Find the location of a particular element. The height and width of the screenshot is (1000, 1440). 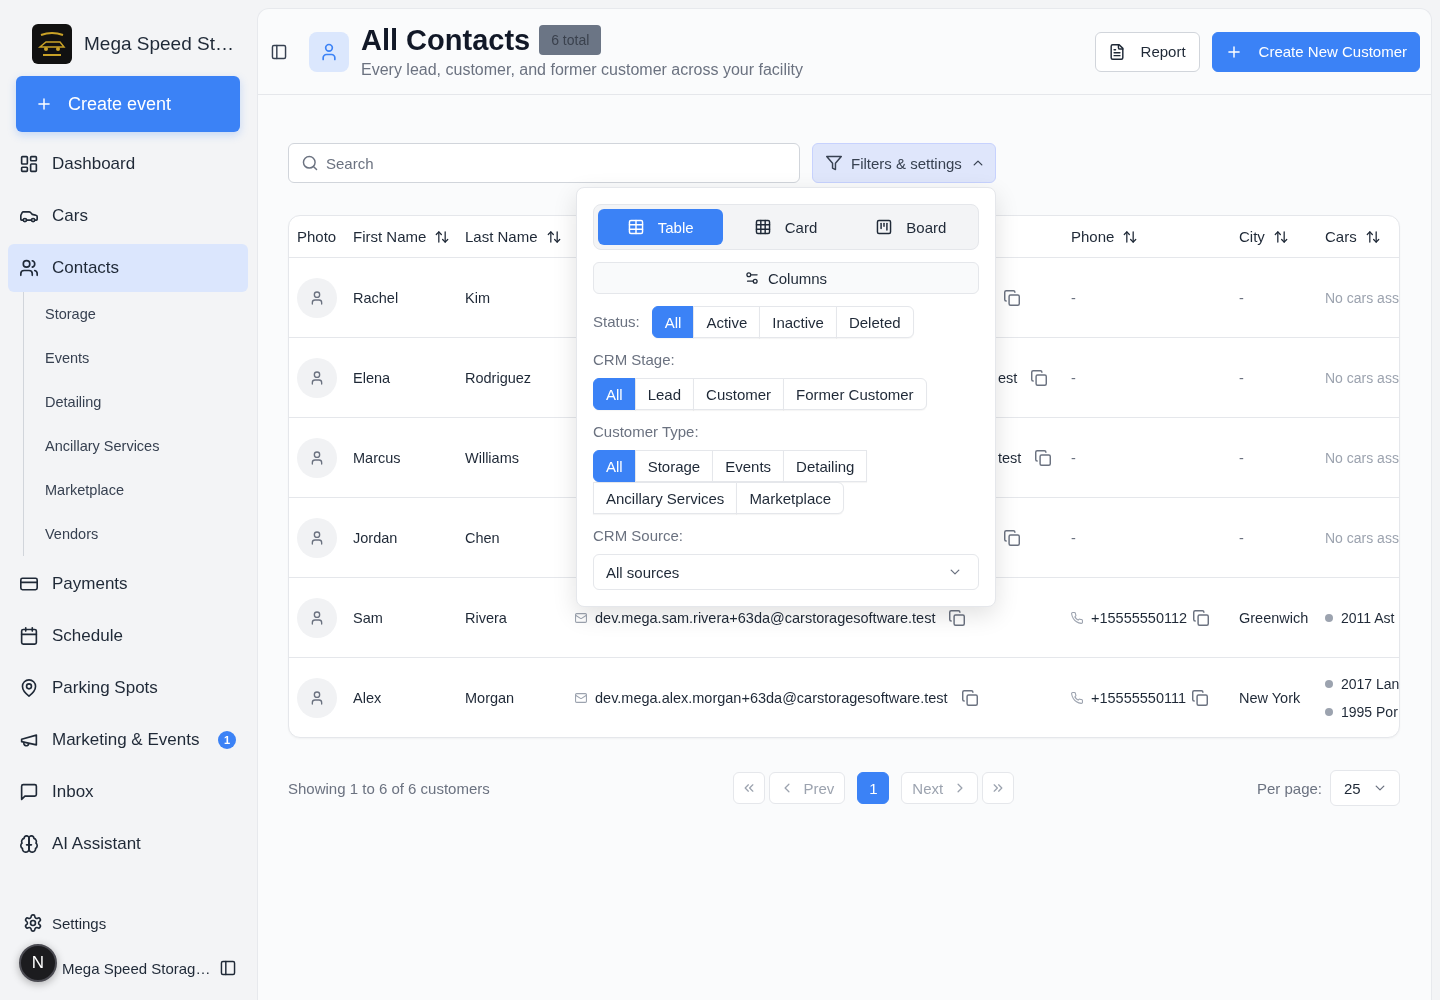

page-title: All Contacts is located at coordinates (446, 39).